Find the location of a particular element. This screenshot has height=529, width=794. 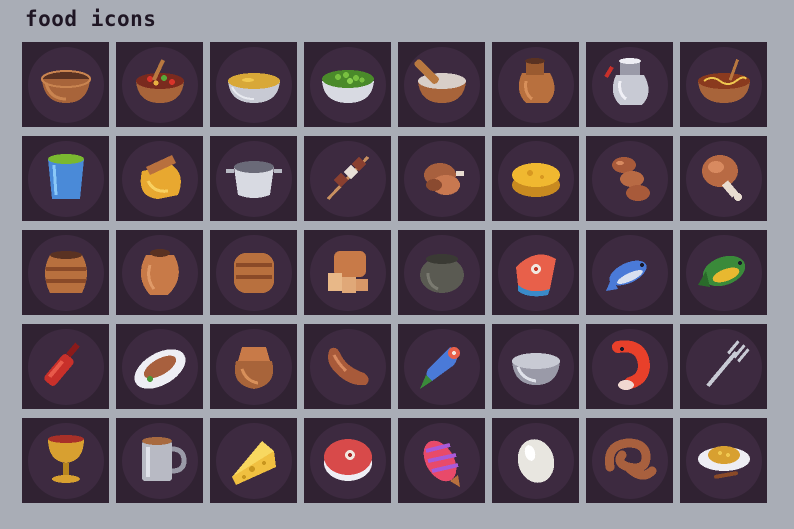

tuna-steak-icon is located at coordinates (348, 461).